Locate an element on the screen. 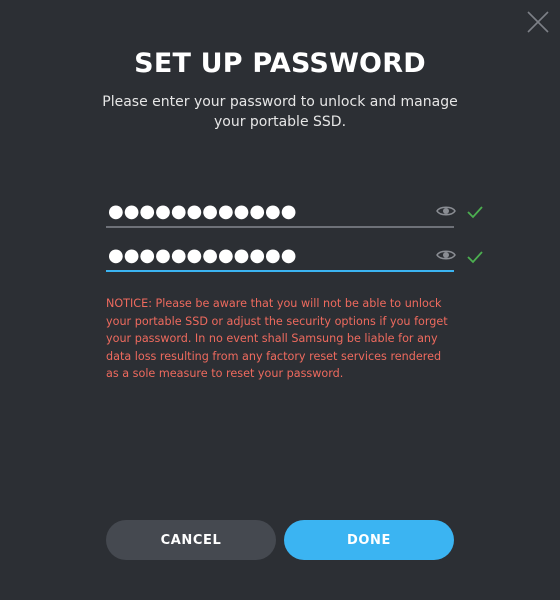  dialog-title: SET UP PASSWORD is located at coordinates (280, 63).